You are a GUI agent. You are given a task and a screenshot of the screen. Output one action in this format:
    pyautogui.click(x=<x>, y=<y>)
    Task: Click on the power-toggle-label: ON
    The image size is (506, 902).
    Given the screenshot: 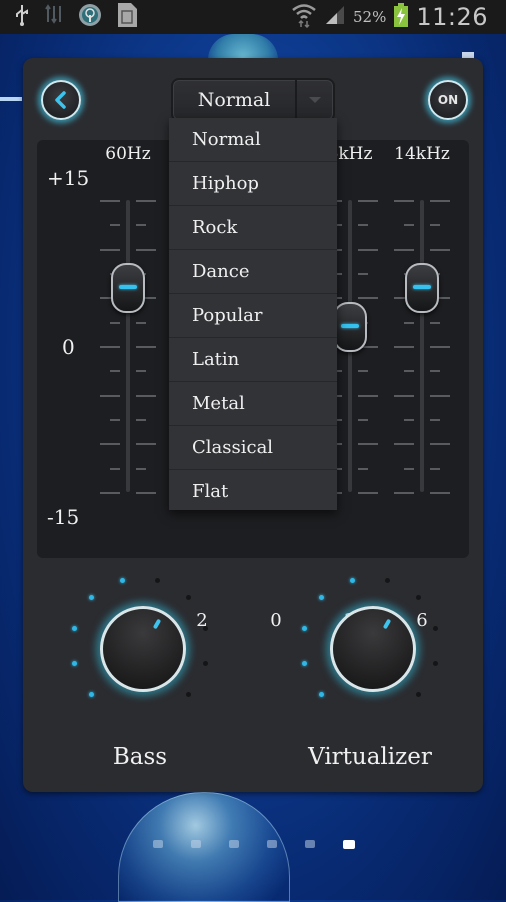 What is the action you would take?
    pyautogui.click(x=448, y=100)
    